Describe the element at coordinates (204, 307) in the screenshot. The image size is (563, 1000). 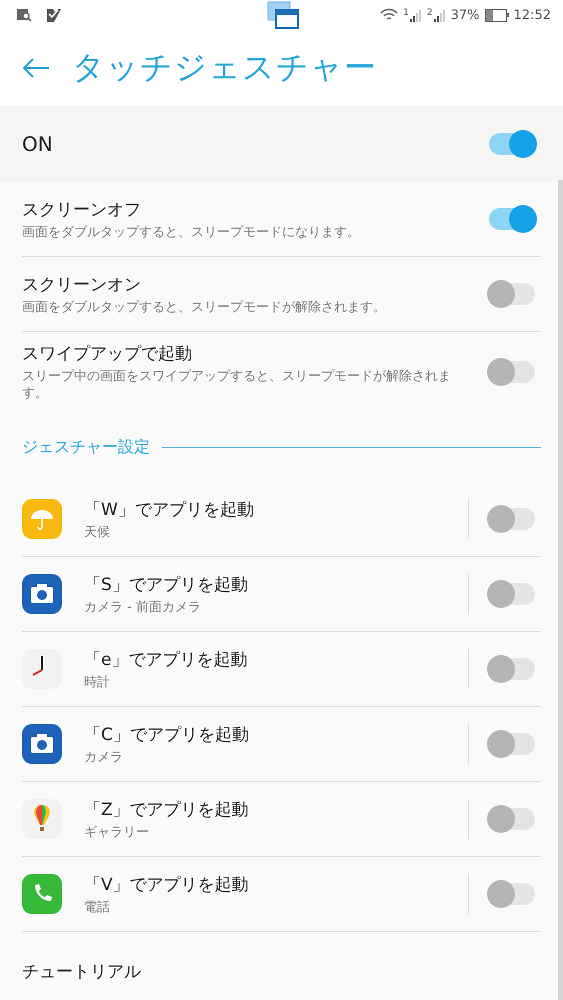
I see `setting-description: 画面をダブルタップすると、スリープモードが解除されます。` at that location.